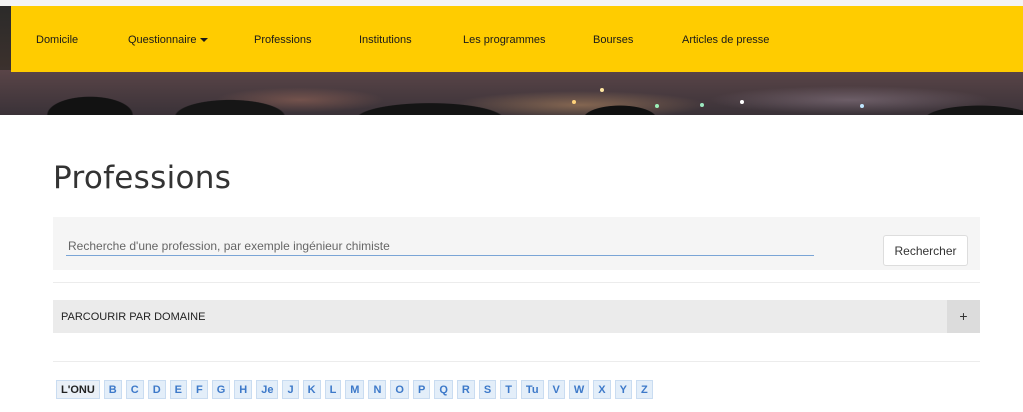 The width and height of the screenshot is (1023, 412). I want to click on nav-item-bourses: Bourses, so click(613, 40).